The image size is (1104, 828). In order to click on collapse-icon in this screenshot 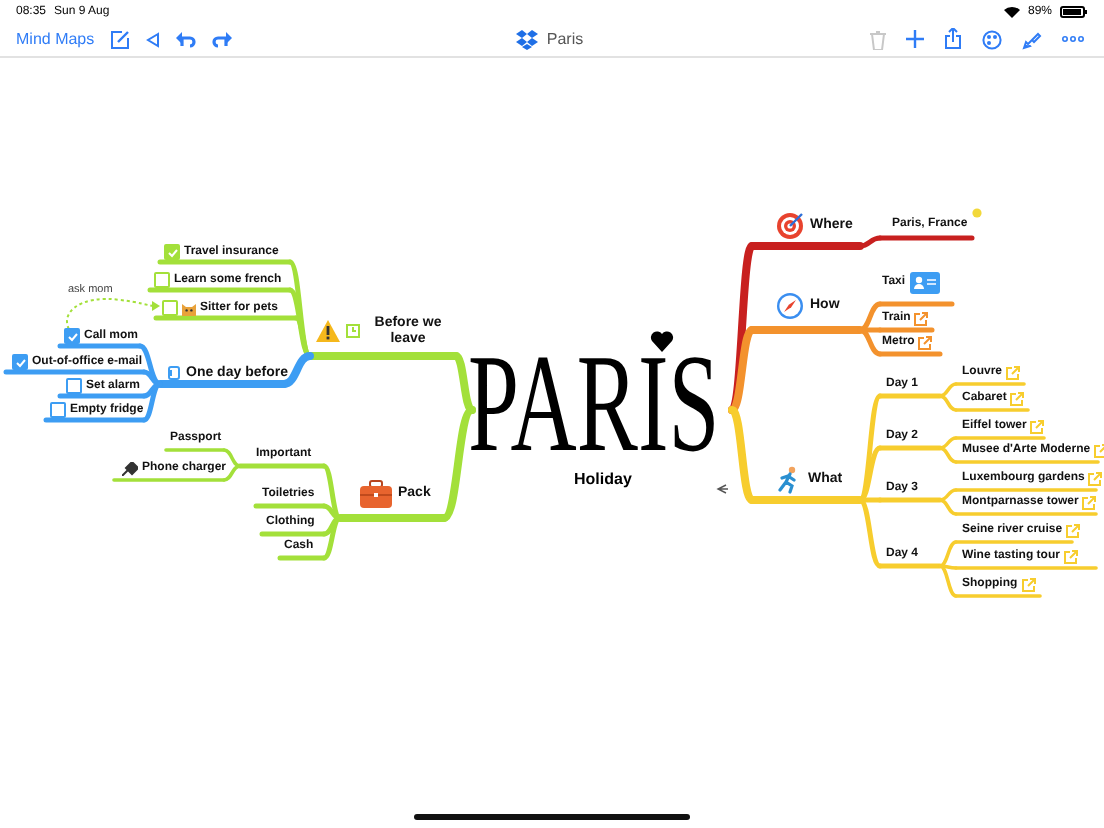, I will do `click(722, 489)`.